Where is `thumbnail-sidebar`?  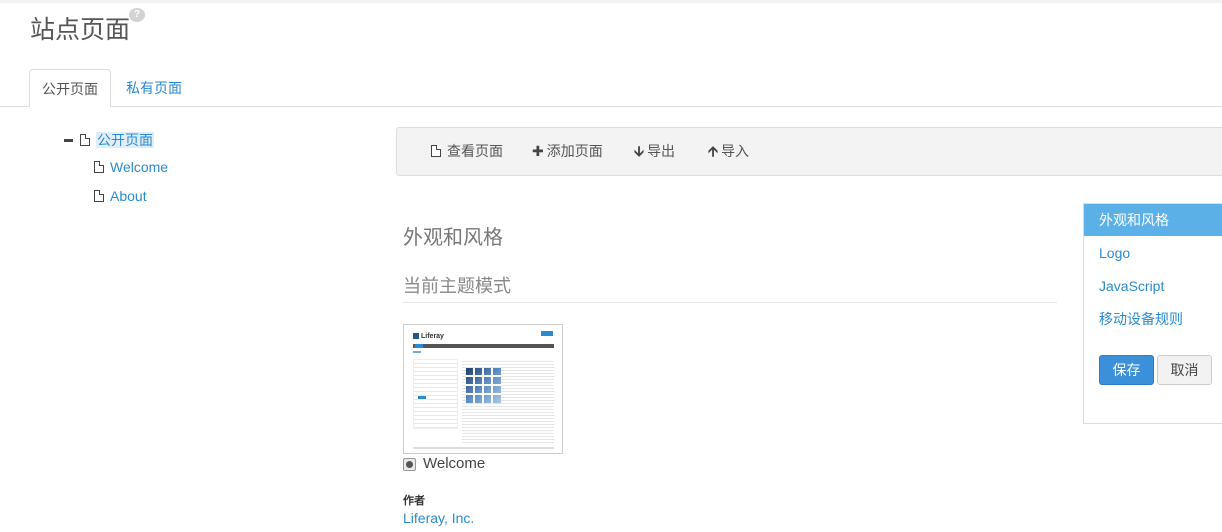
thumbnail-sidebar is located at coordinates (435, 394).